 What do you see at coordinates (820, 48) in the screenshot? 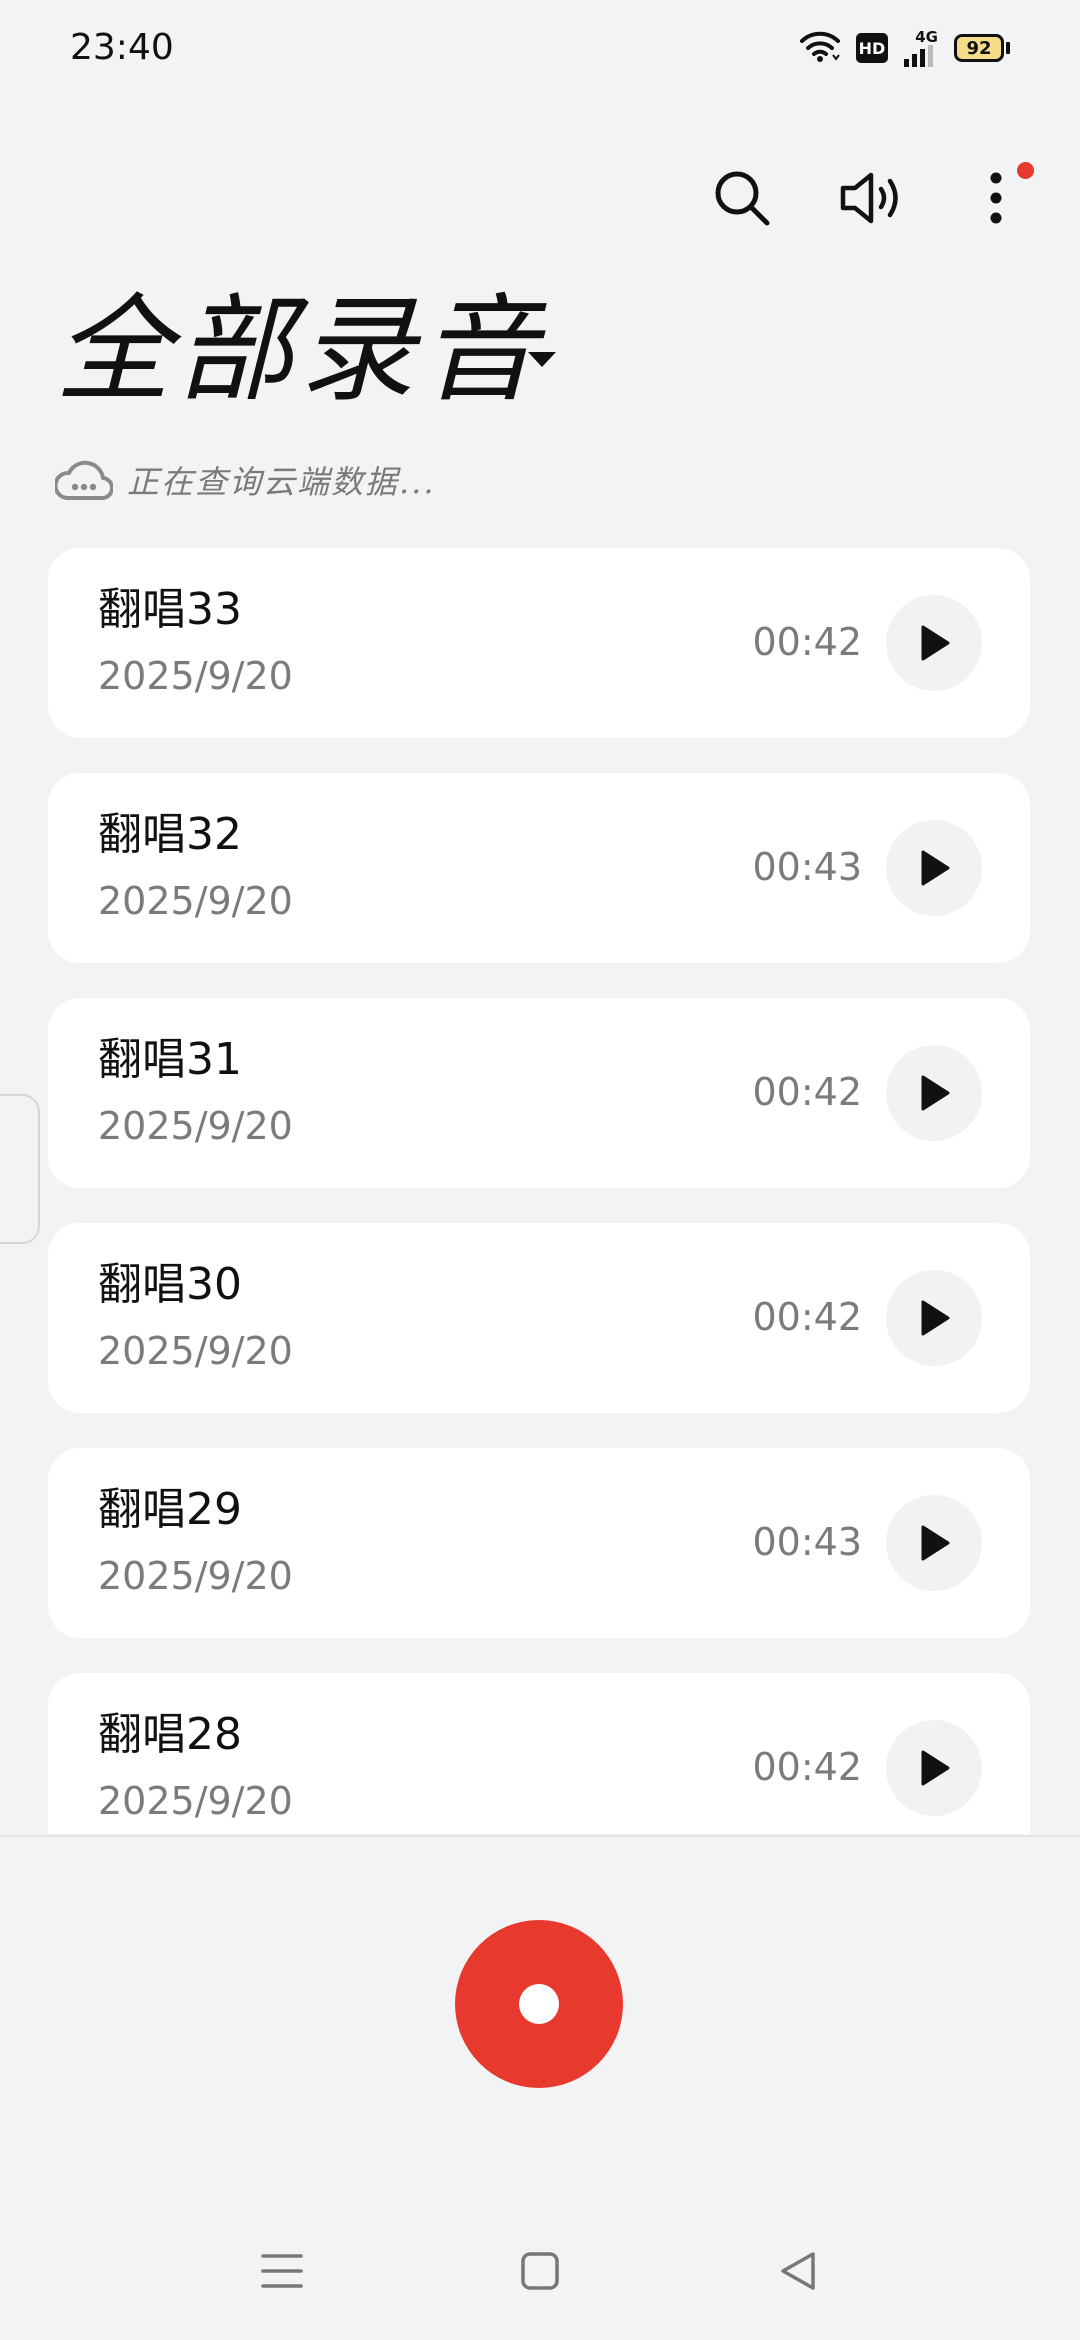
I see `wifi-icon` at bounding box center [820, 48].